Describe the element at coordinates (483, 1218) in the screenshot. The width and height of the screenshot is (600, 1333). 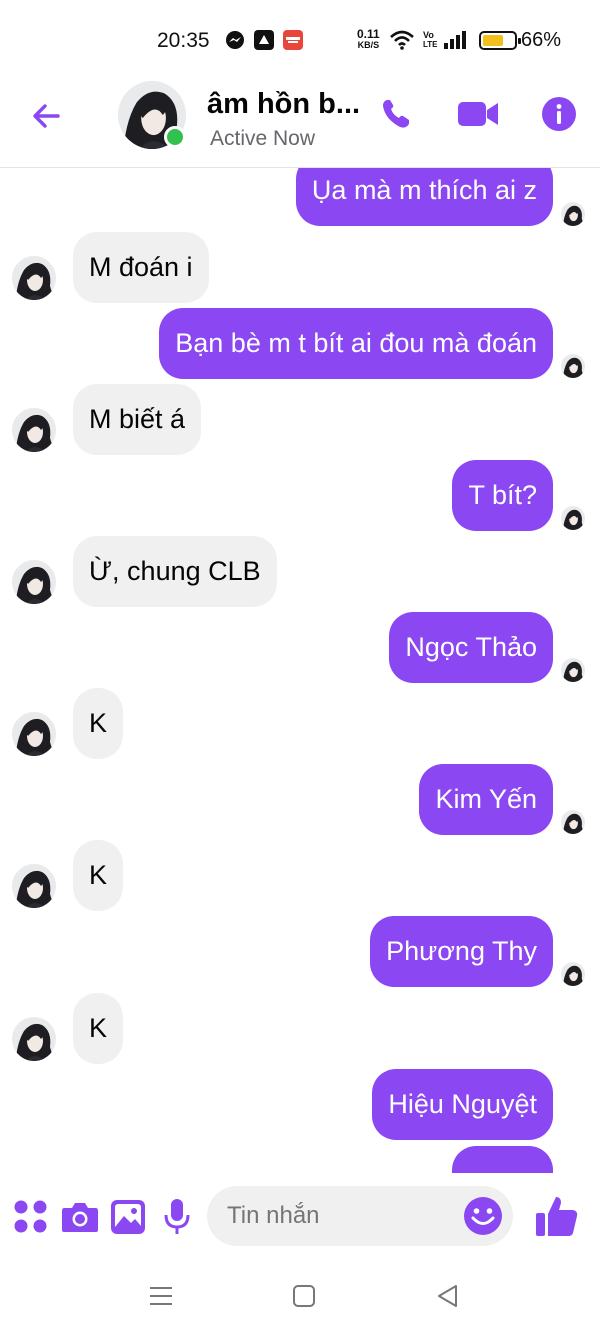
I see `emoji-icon` at that location.